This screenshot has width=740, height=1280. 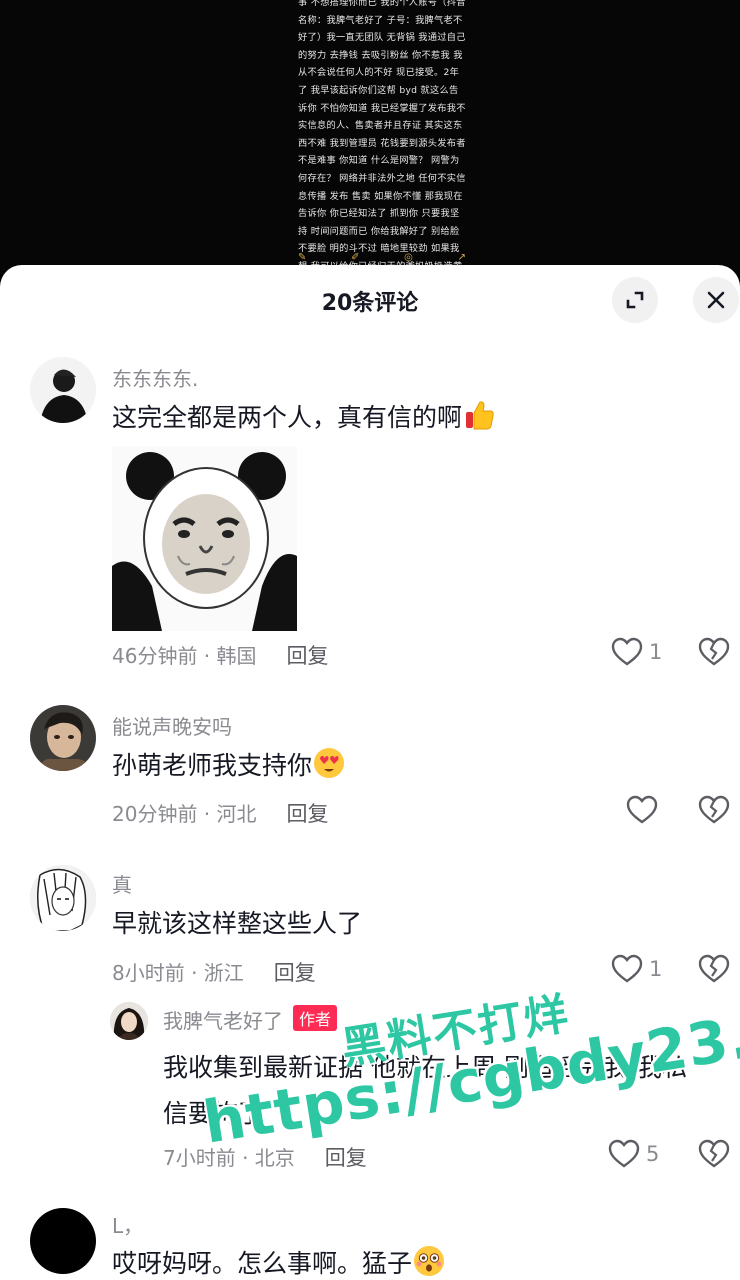 What do you see at coordinates (155, 377) in the screenshot?
I see `comment-username: 东东东东.` at bounding box center [155, 377].